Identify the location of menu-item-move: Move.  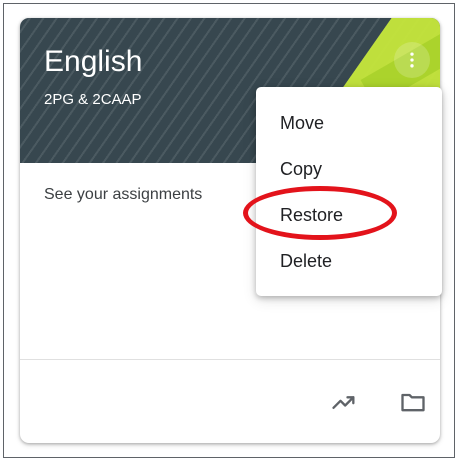
(349, 123).